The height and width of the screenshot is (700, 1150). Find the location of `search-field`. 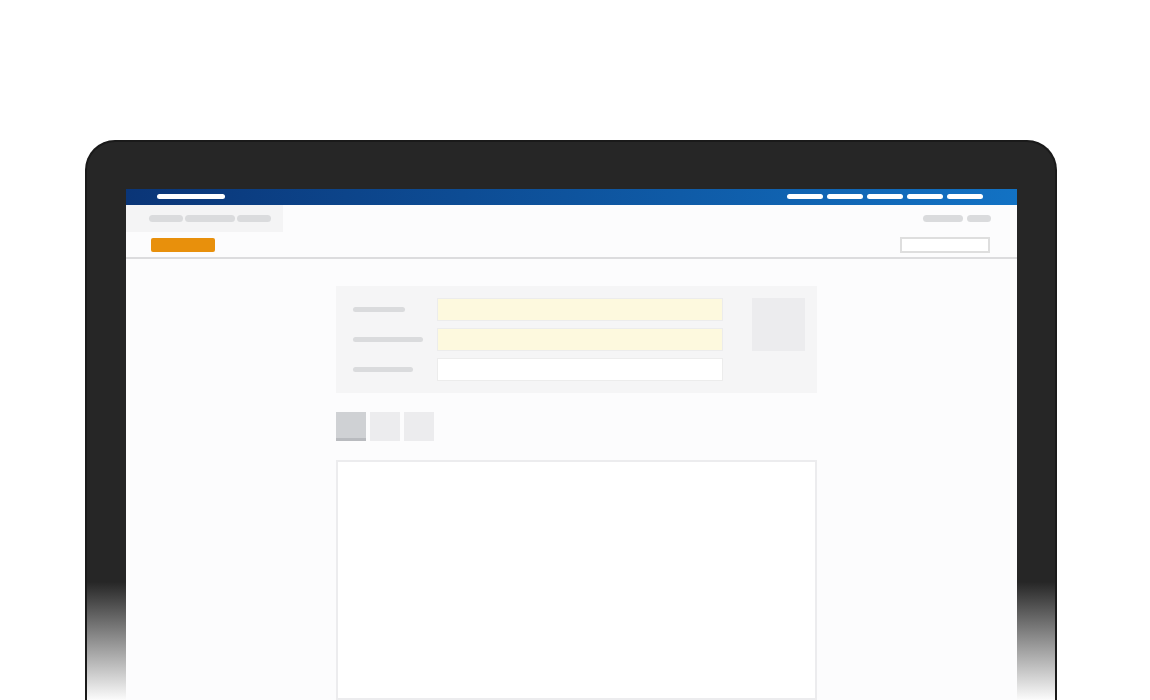

search-field is located at coordinates (945, 244).